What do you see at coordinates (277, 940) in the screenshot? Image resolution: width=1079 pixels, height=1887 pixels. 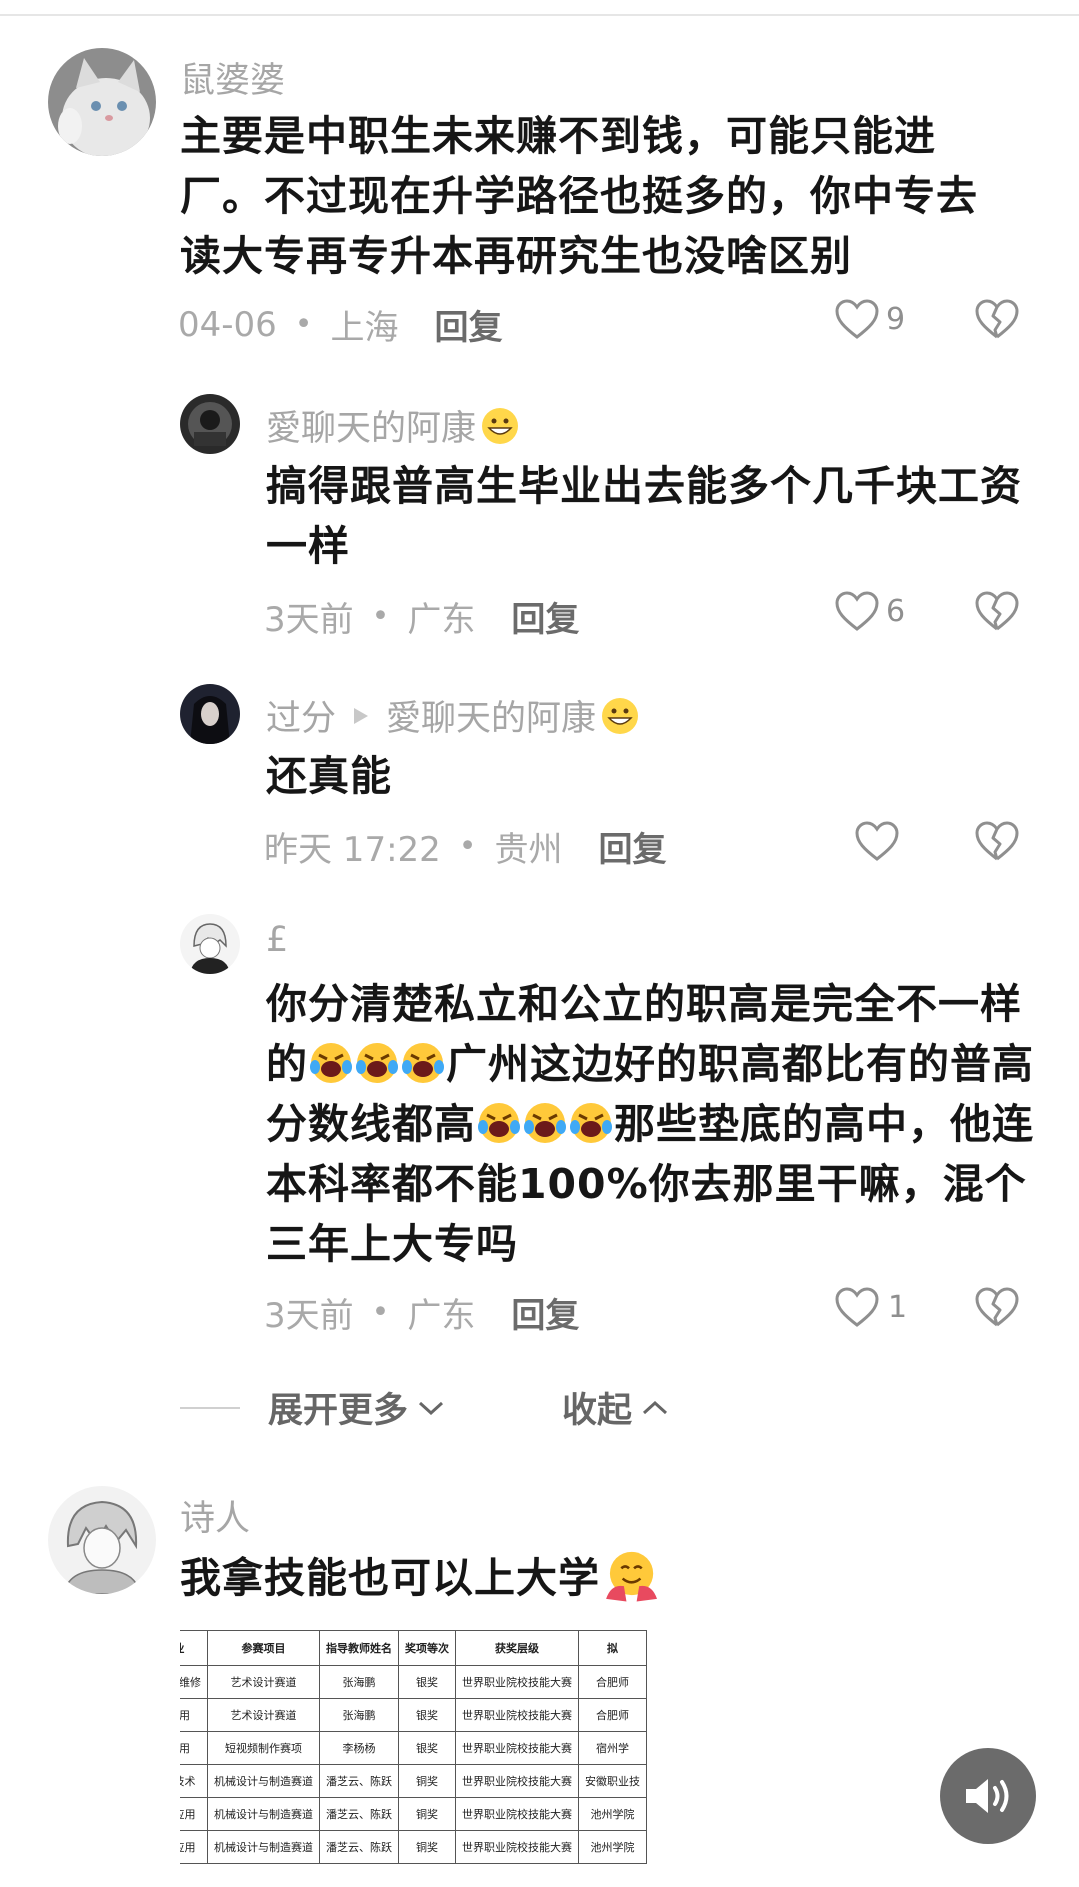 I see `comment-username: £` at bounding box center [277, 940].